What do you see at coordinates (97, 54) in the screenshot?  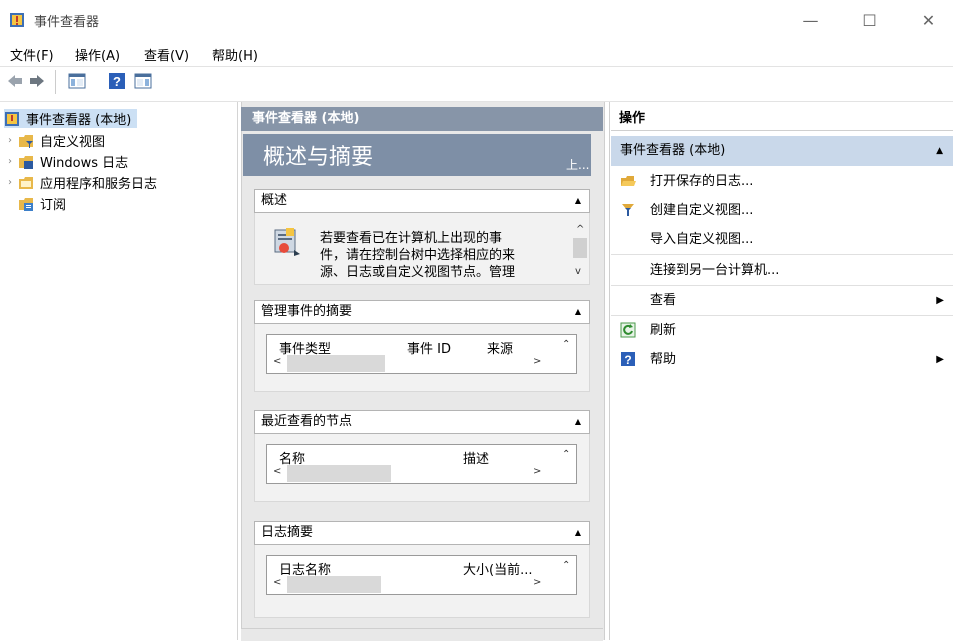 I see `menu-action: 操作(A)` at bounding box center [97, 54].